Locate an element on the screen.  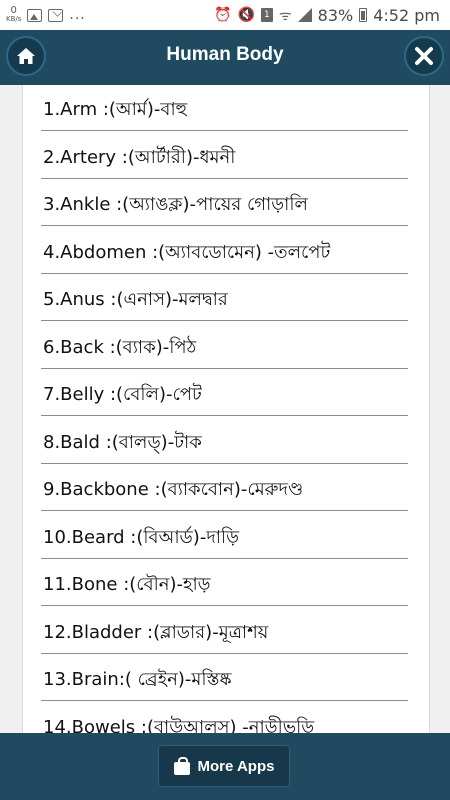
network-speed: 0 KB/s is located at coordinates (13, 15).